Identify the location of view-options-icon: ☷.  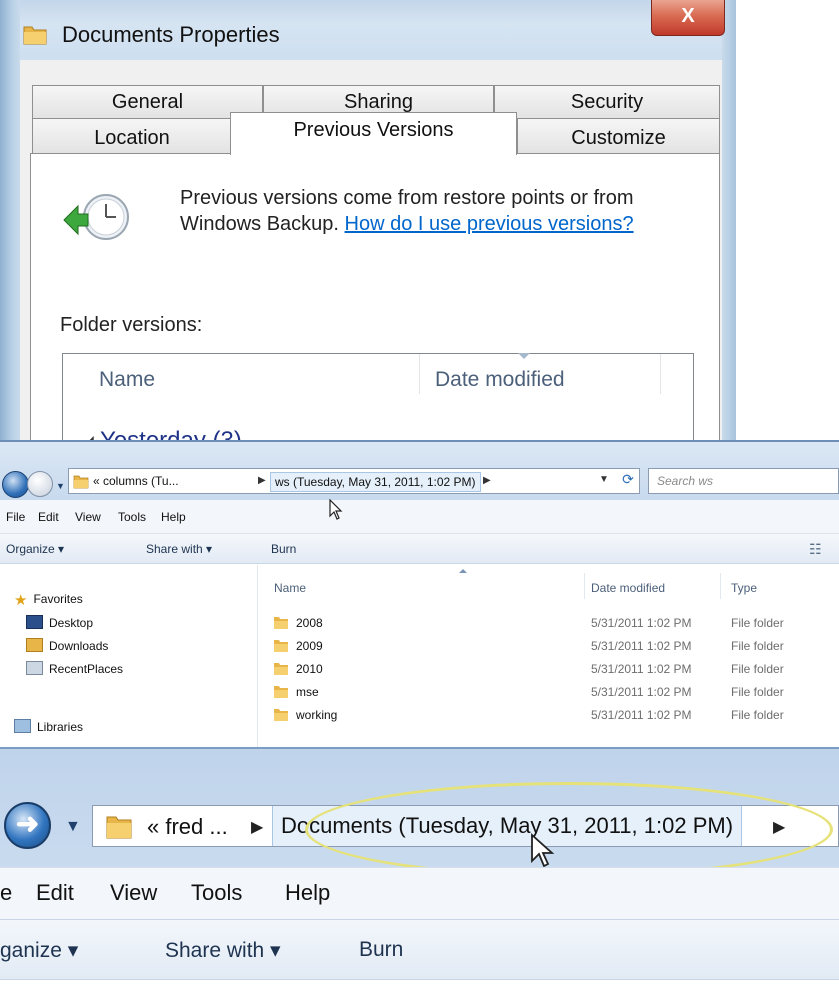
(815, 549).